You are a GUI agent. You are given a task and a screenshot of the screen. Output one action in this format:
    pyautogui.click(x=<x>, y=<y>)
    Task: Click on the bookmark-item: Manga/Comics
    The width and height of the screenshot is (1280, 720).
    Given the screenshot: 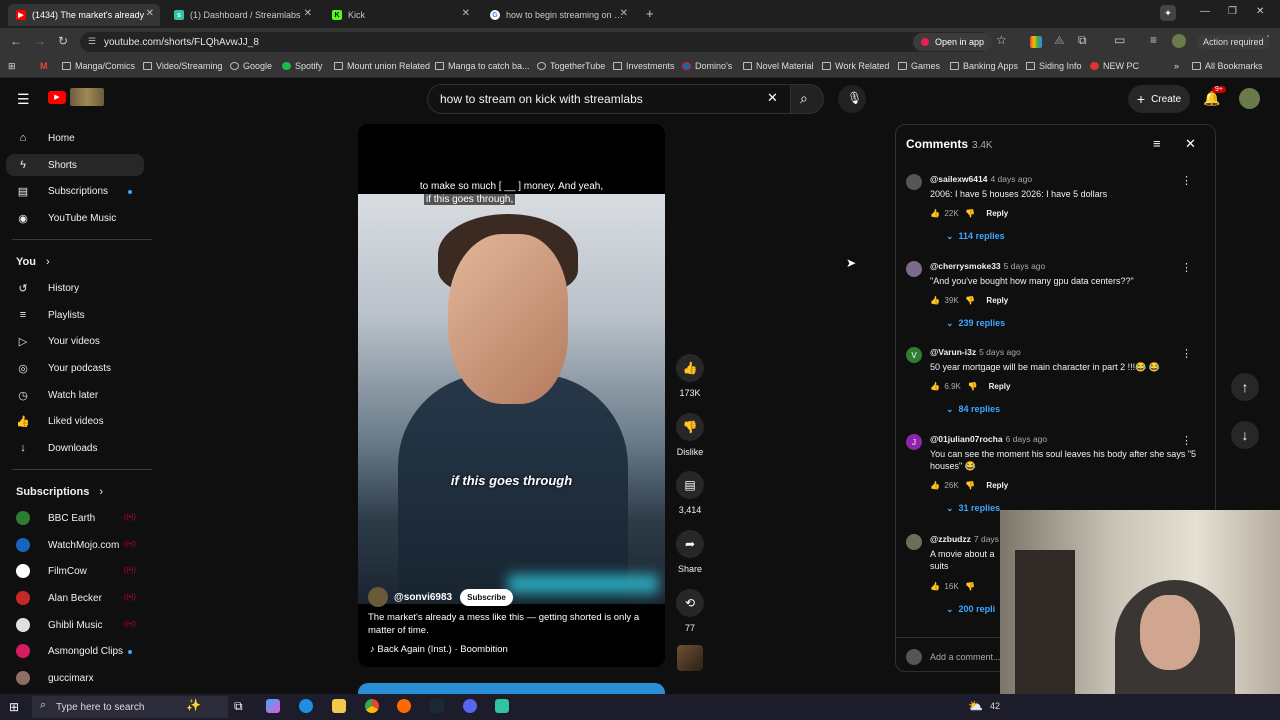 What is the action you would take?
    pyautogui.click(x=98, y=66)
    